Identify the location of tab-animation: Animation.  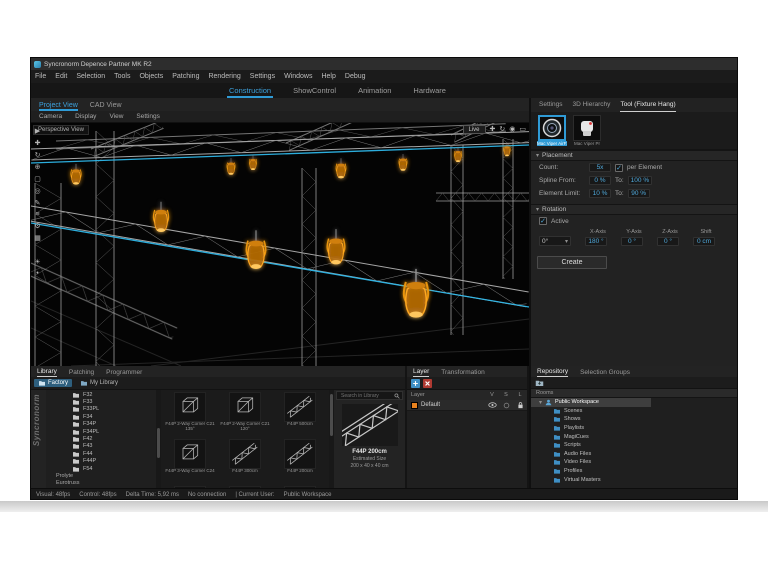
(374, 91).